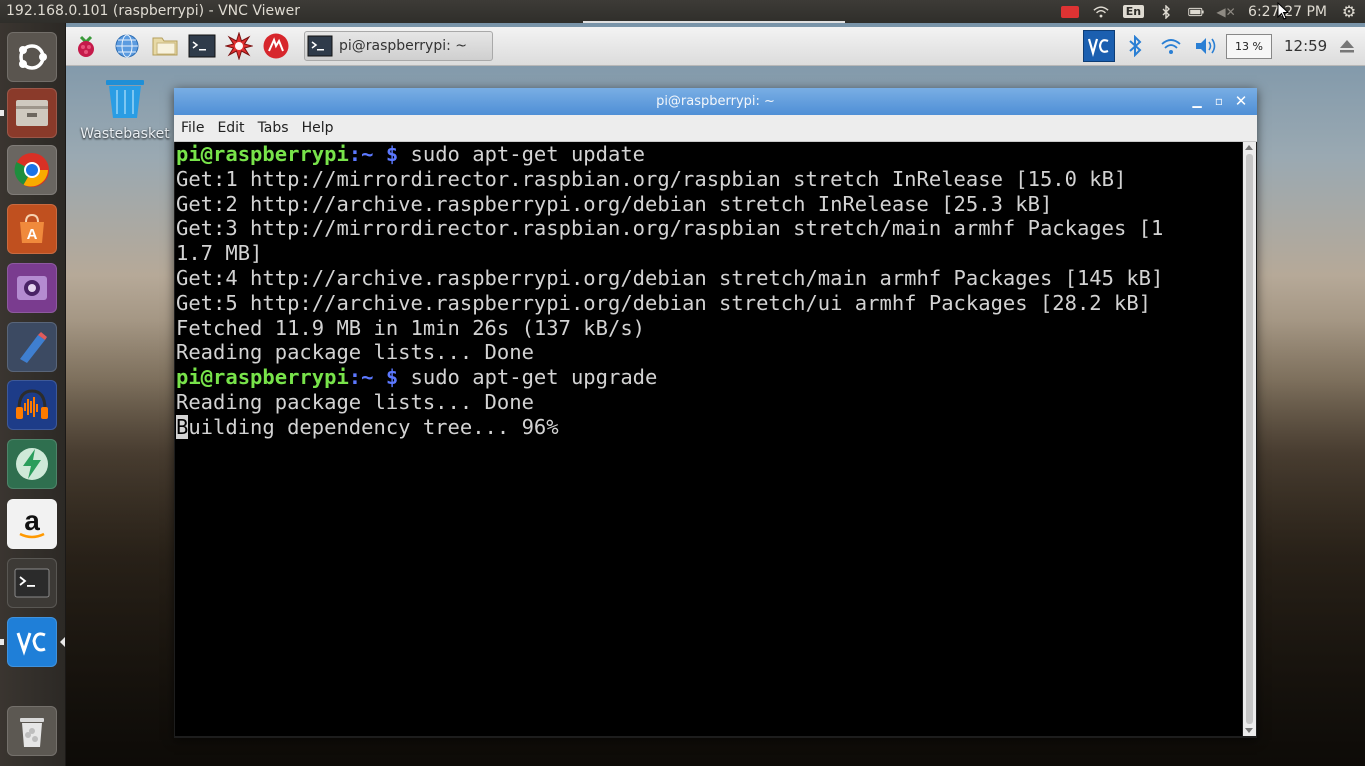 Image resolution: width=1365 pixels, height=766 pixels. I want to click on bluetooth-tray, so click(1135, 46).